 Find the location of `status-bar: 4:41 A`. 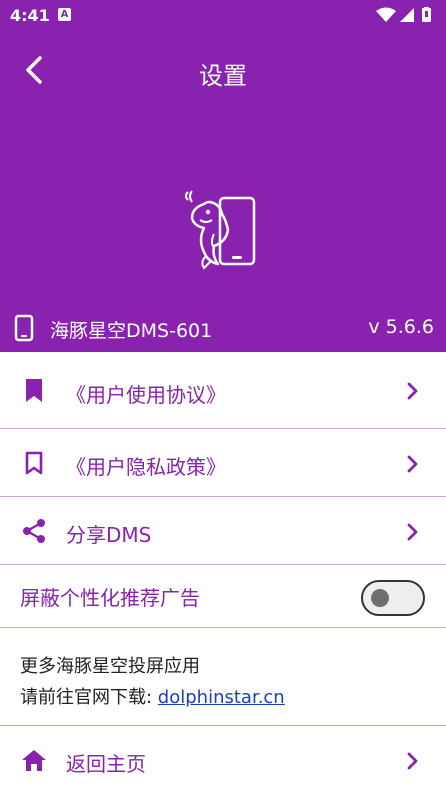

status-bar: 4:41 A is located at coordinates (223, 15).